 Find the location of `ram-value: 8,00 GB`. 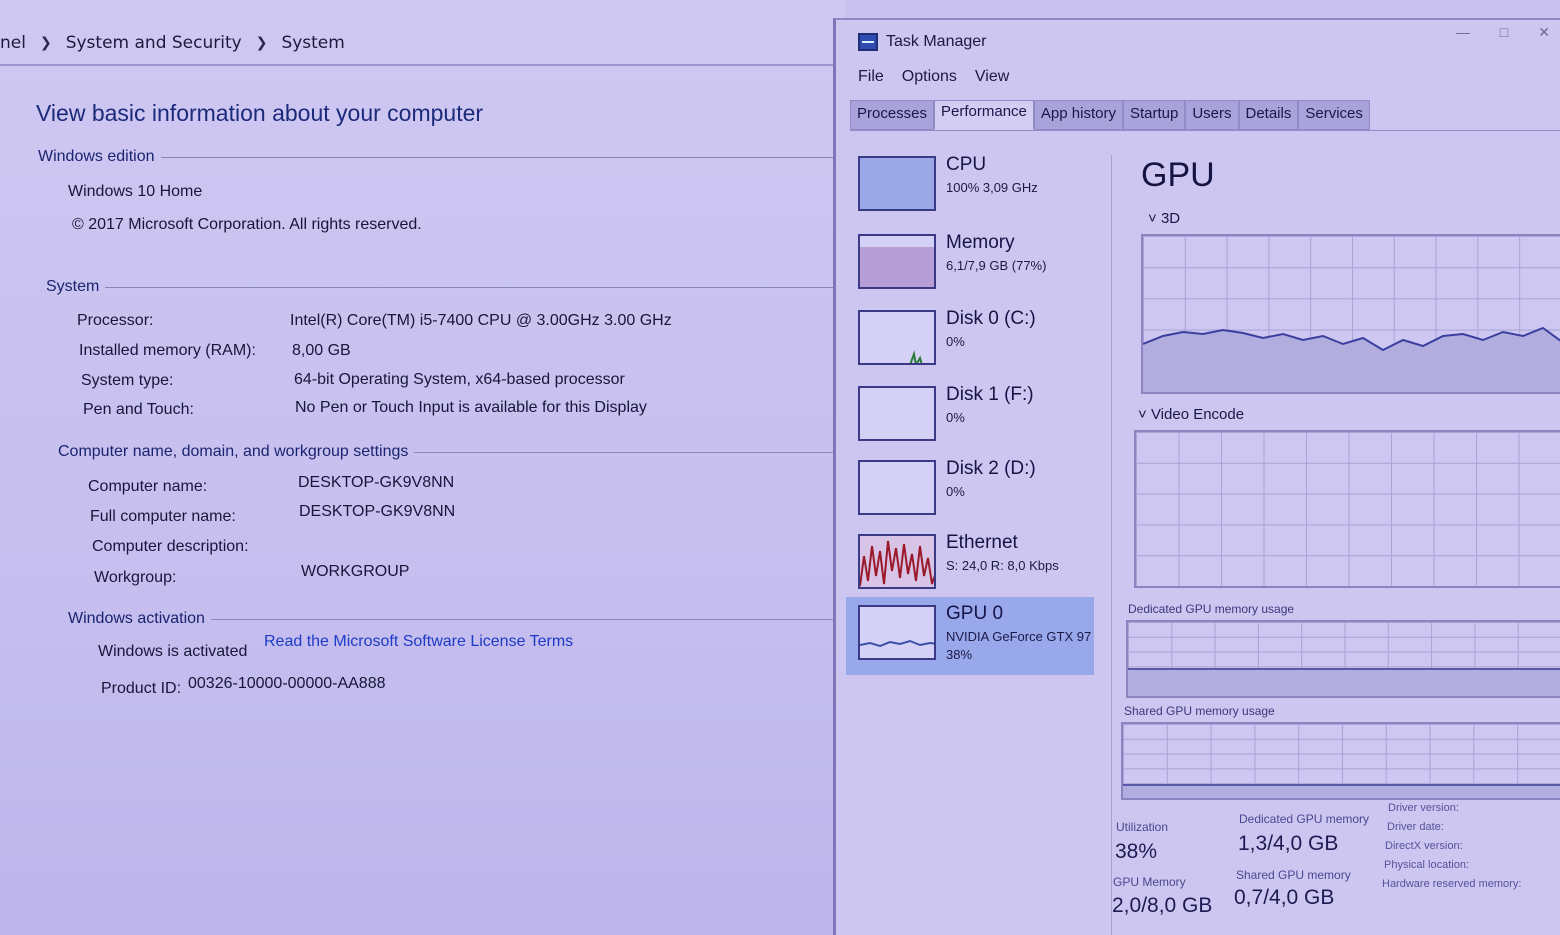

ram-value: 8,00 GB is located at coordinates (321, 350).